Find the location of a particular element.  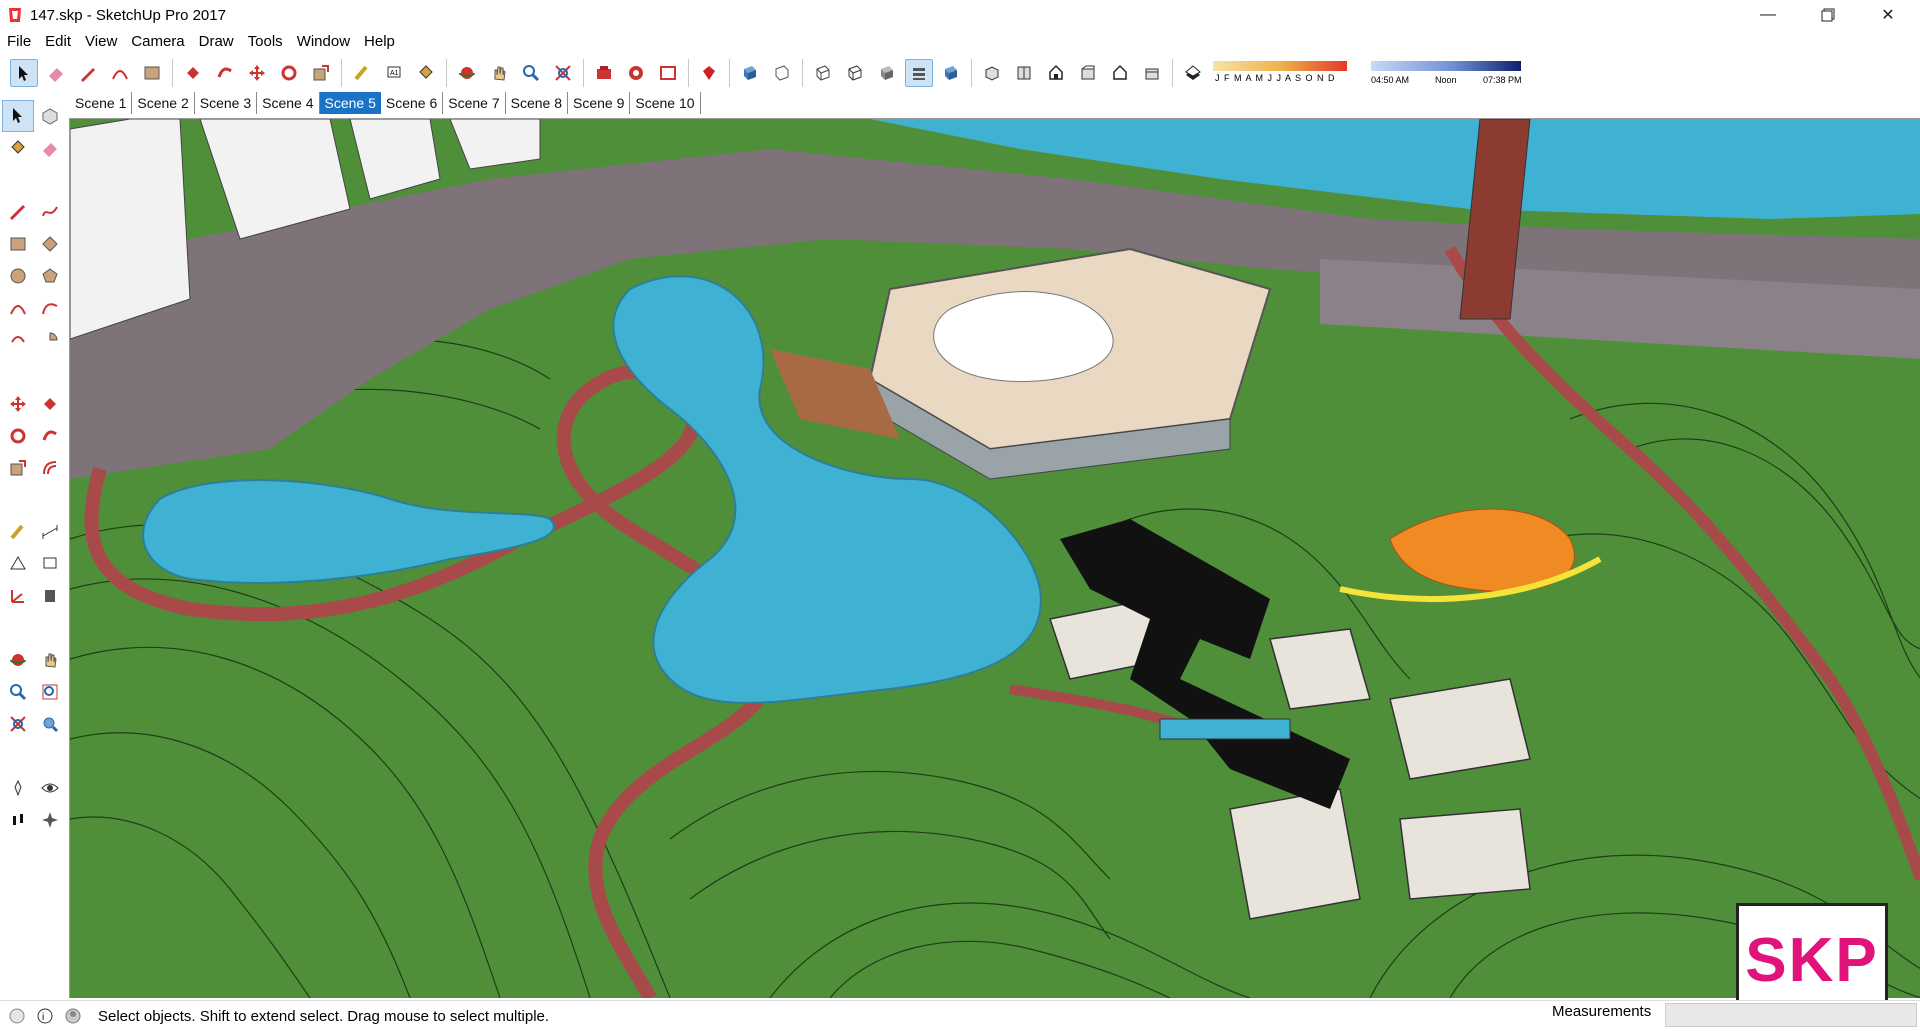

left-view-button is located at coordinates (1152, 73).